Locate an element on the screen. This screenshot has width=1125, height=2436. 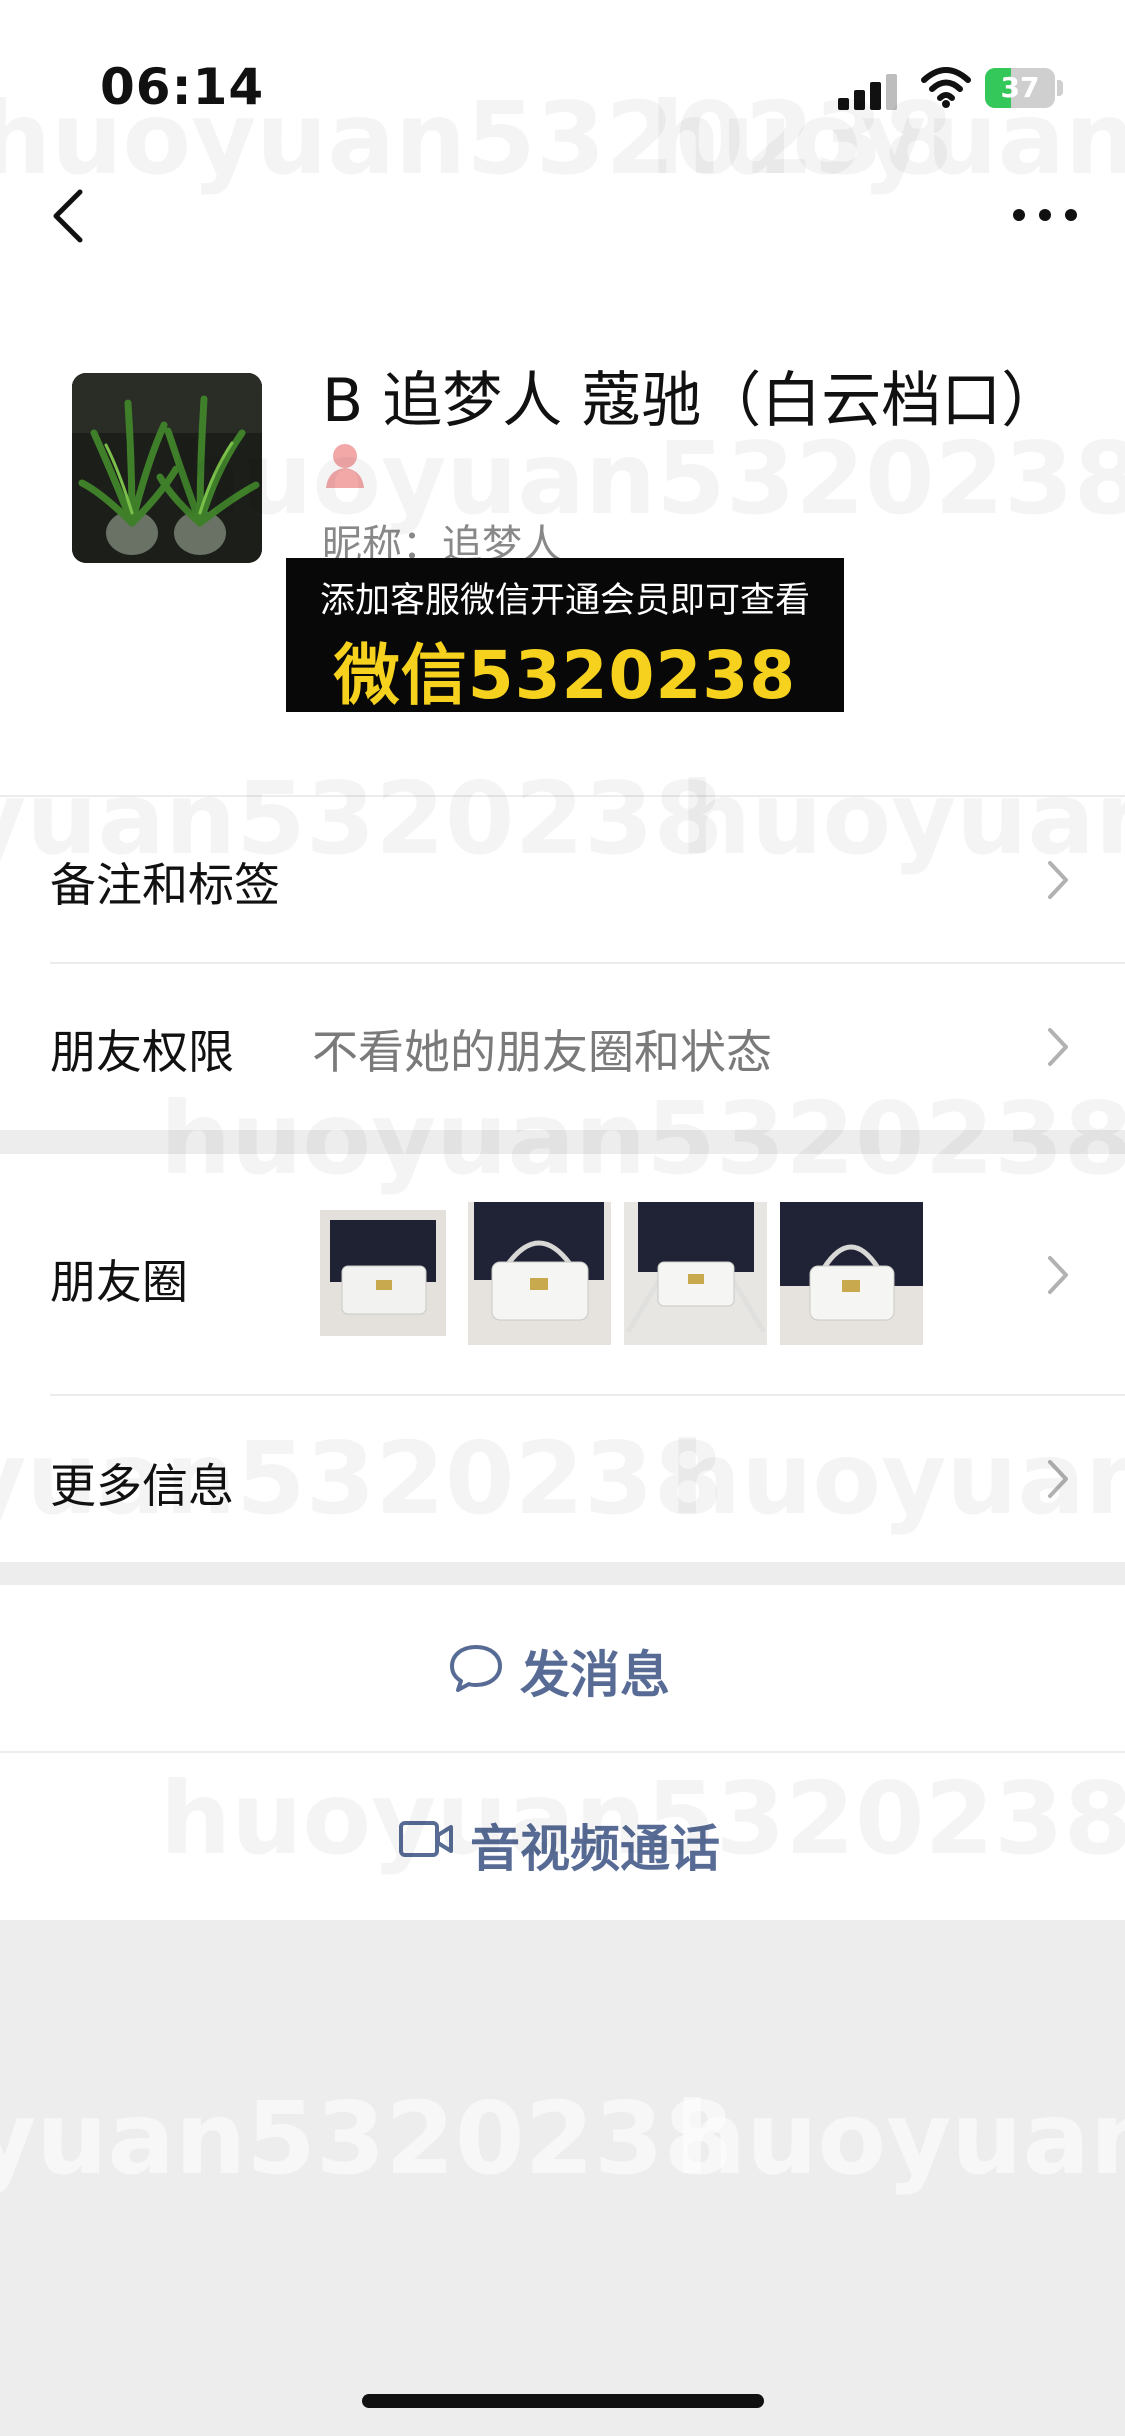
more-info-row: 更多信息 is located at coordinates (562, 1479).